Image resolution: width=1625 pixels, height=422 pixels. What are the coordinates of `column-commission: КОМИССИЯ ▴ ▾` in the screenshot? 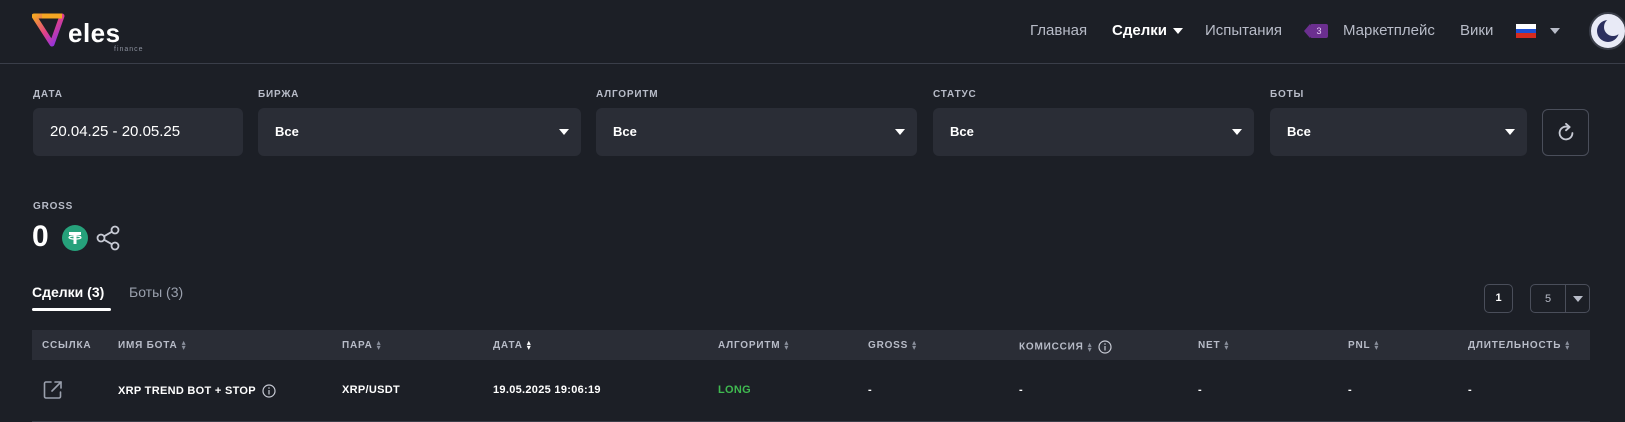 It's located at (1066, 347).